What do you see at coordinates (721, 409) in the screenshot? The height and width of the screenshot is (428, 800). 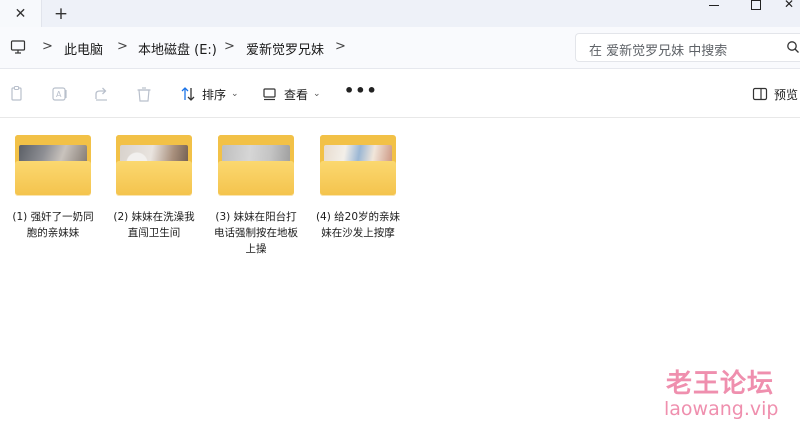 I see `watermark-url: laowang.vip` at bounding box center [721, 409].